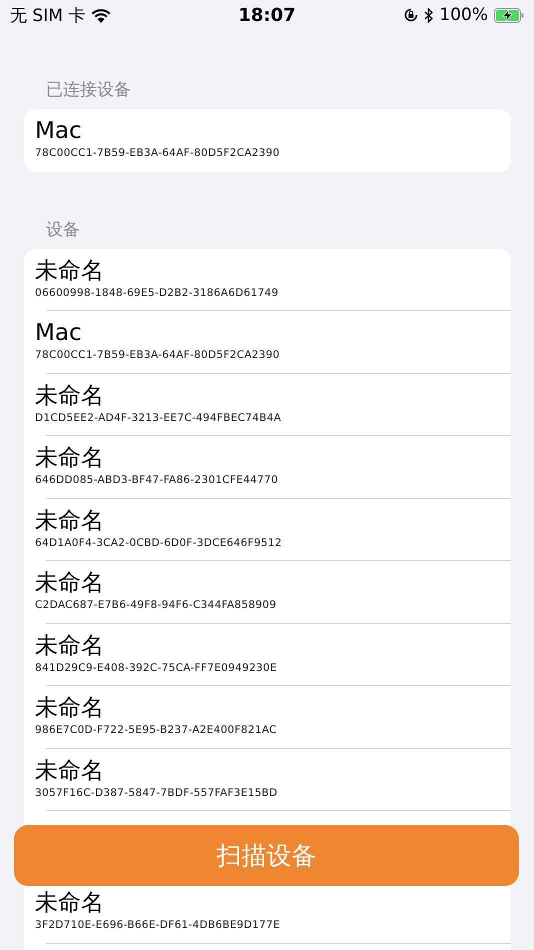  What do you see at coordinates (158, 418) in the screenshot?
I see `device-uuid: D1CD5EE2-AD4F-3213-EE7C-494FBEC74B4A` at bounding box center [158, 418].